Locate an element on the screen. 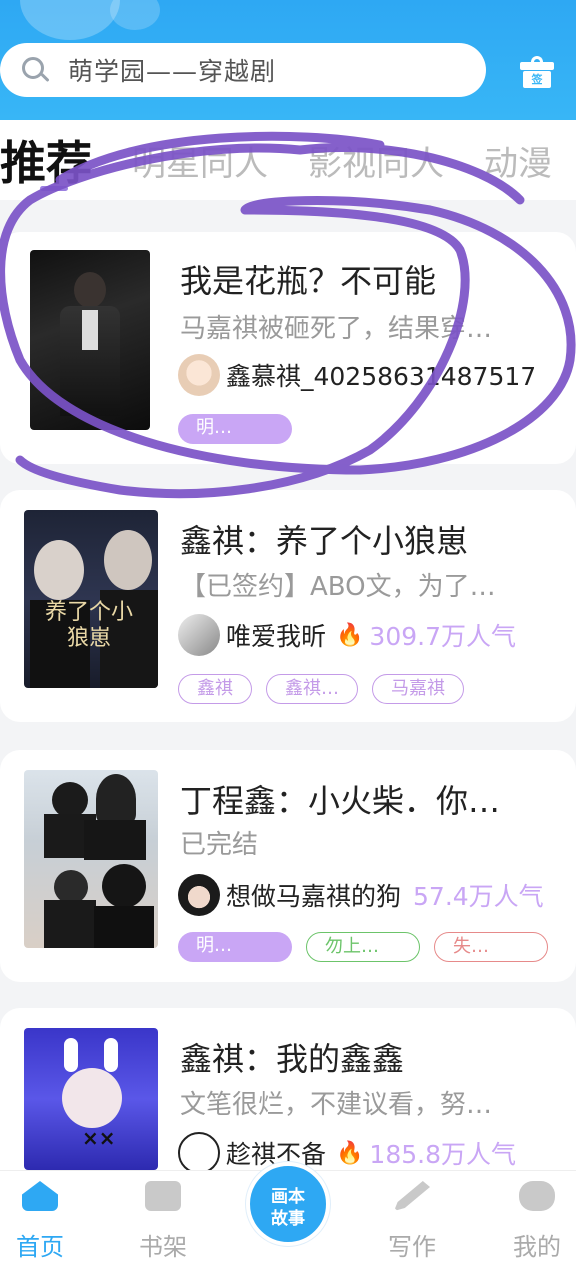  nav-mine-label: 我的 is located at coordinates (537, 1247).